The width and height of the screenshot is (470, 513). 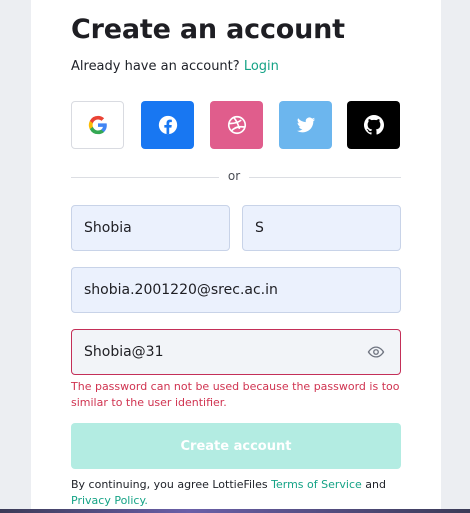 I want to click on facebook-signin-button, so click(x=167, y=125).